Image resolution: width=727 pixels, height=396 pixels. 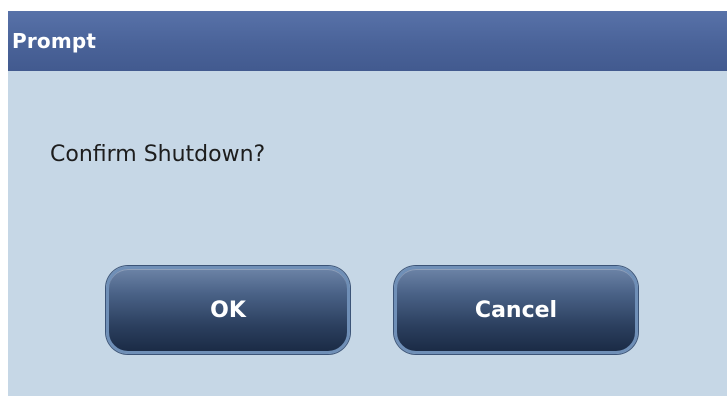 What do you see at coordinates (54, 41) in the screenshot?
I see `dialog-title: Prompt` at bounding box center [54, 41].